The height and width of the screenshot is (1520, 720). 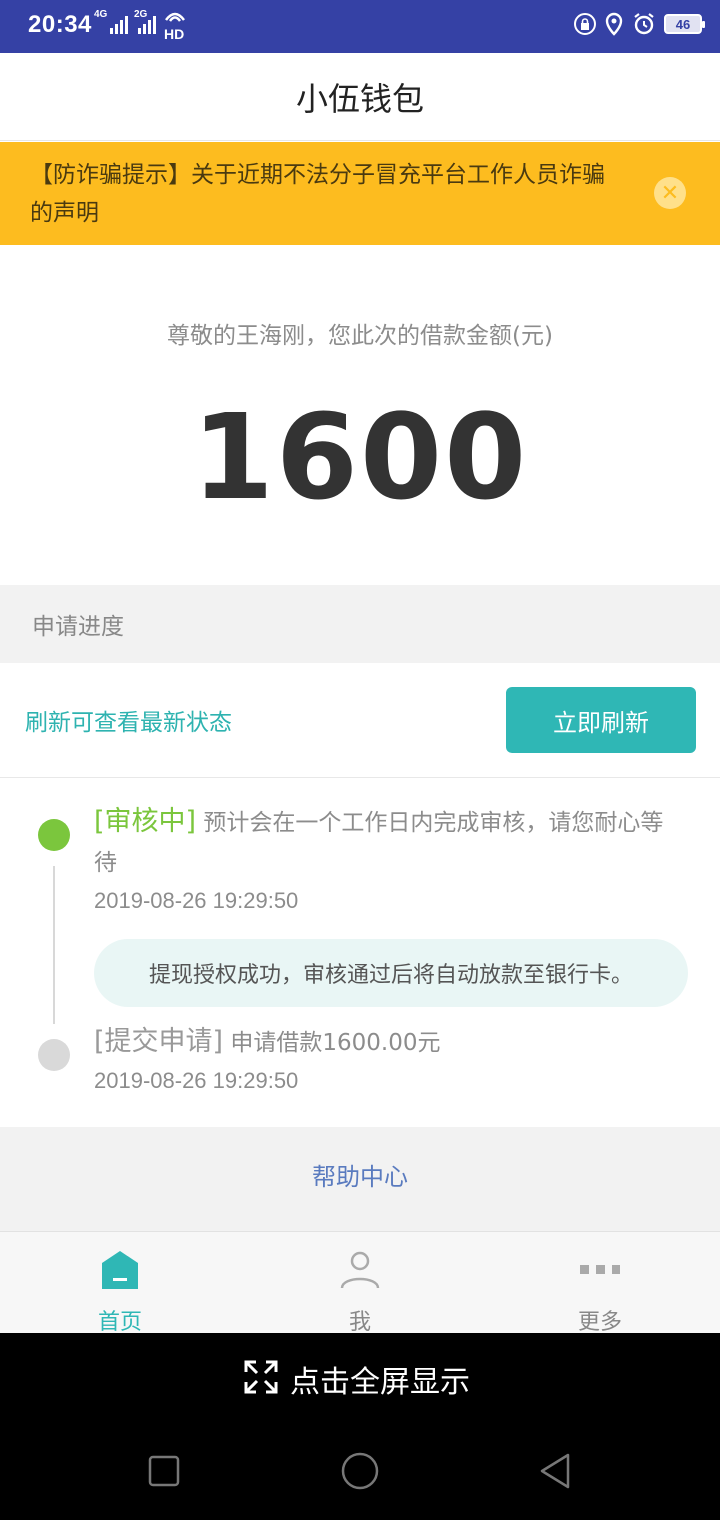 What do you see at coordinates (391, 973) in the screenshot?
I see `step-info-bubble: 提现授权成功，审核通过后将自动放款至银行卡。` at bounding box center [391, 973].